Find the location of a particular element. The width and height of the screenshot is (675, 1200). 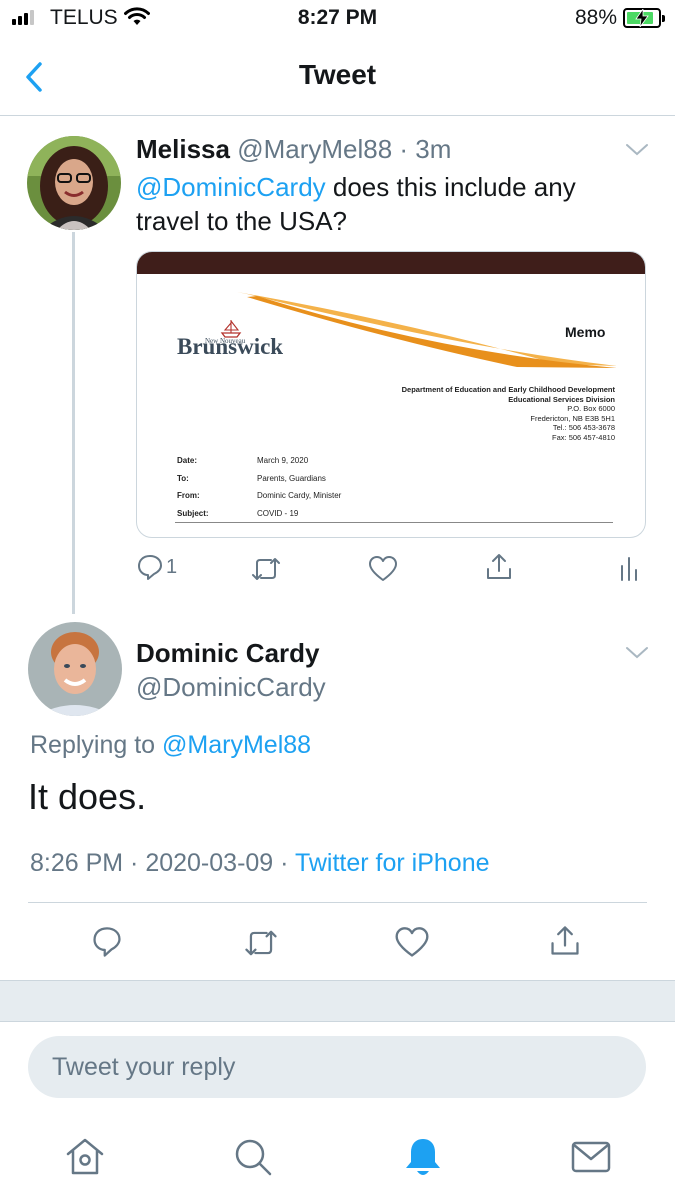

memo-field-row: Date: March 9, 2020 is located at coordinates (243, 460).